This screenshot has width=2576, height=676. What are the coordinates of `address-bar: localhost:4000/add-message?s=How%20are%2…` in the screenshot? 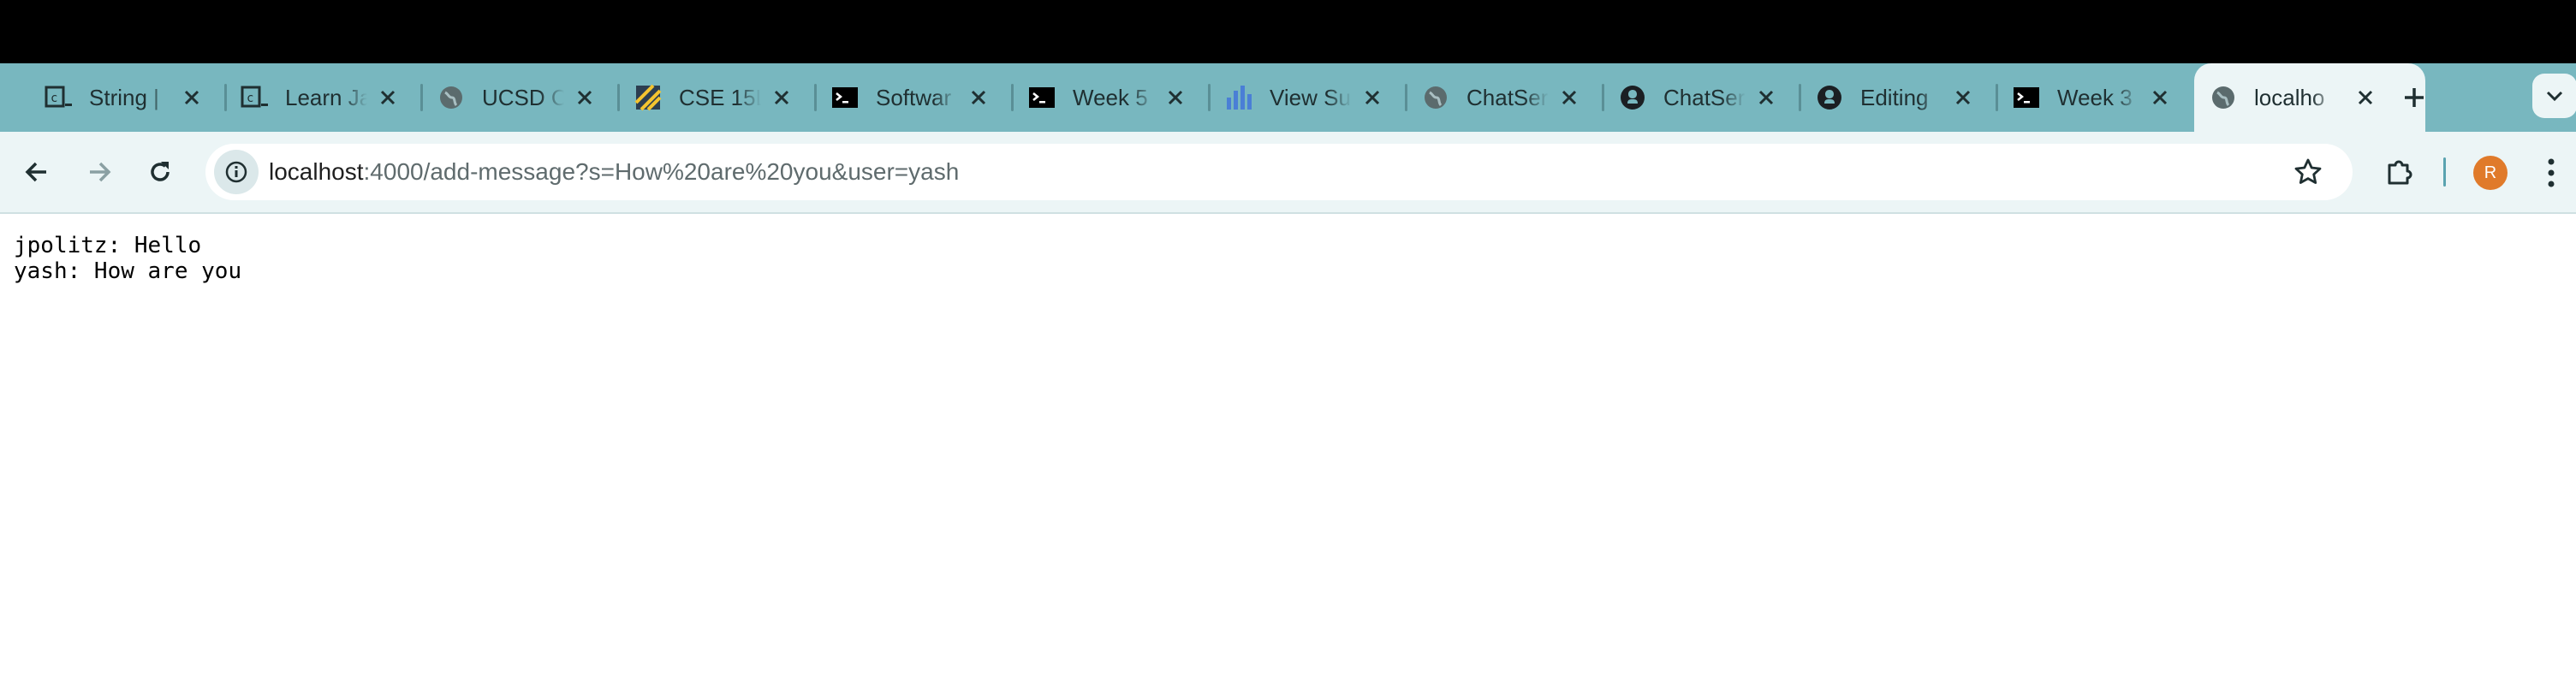 It's located at (1279, 172).